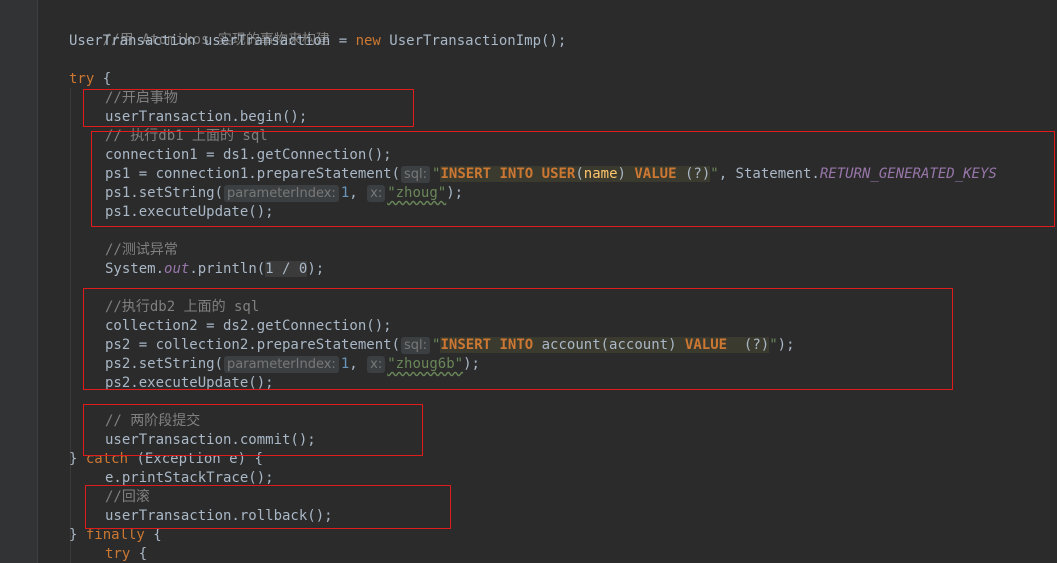  I want to click on comment: //开启事物, so click(141, 98).